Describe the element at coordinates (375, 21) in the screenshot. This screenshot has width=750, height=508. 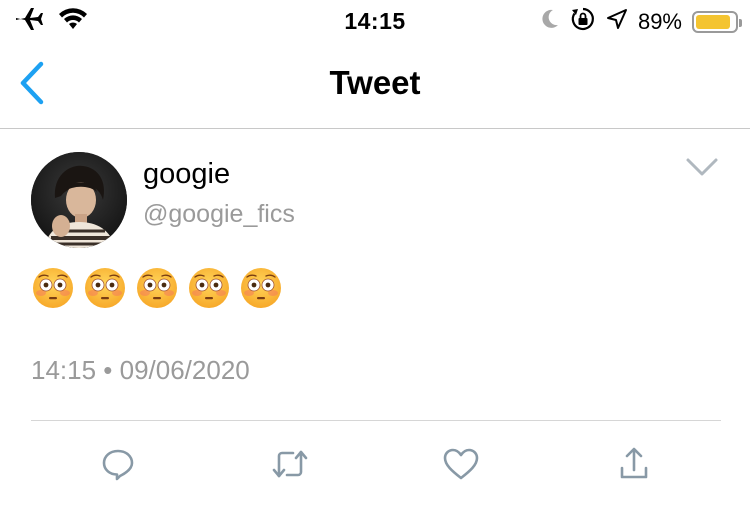
I see `status-bar: 14:15 89%` at that location.